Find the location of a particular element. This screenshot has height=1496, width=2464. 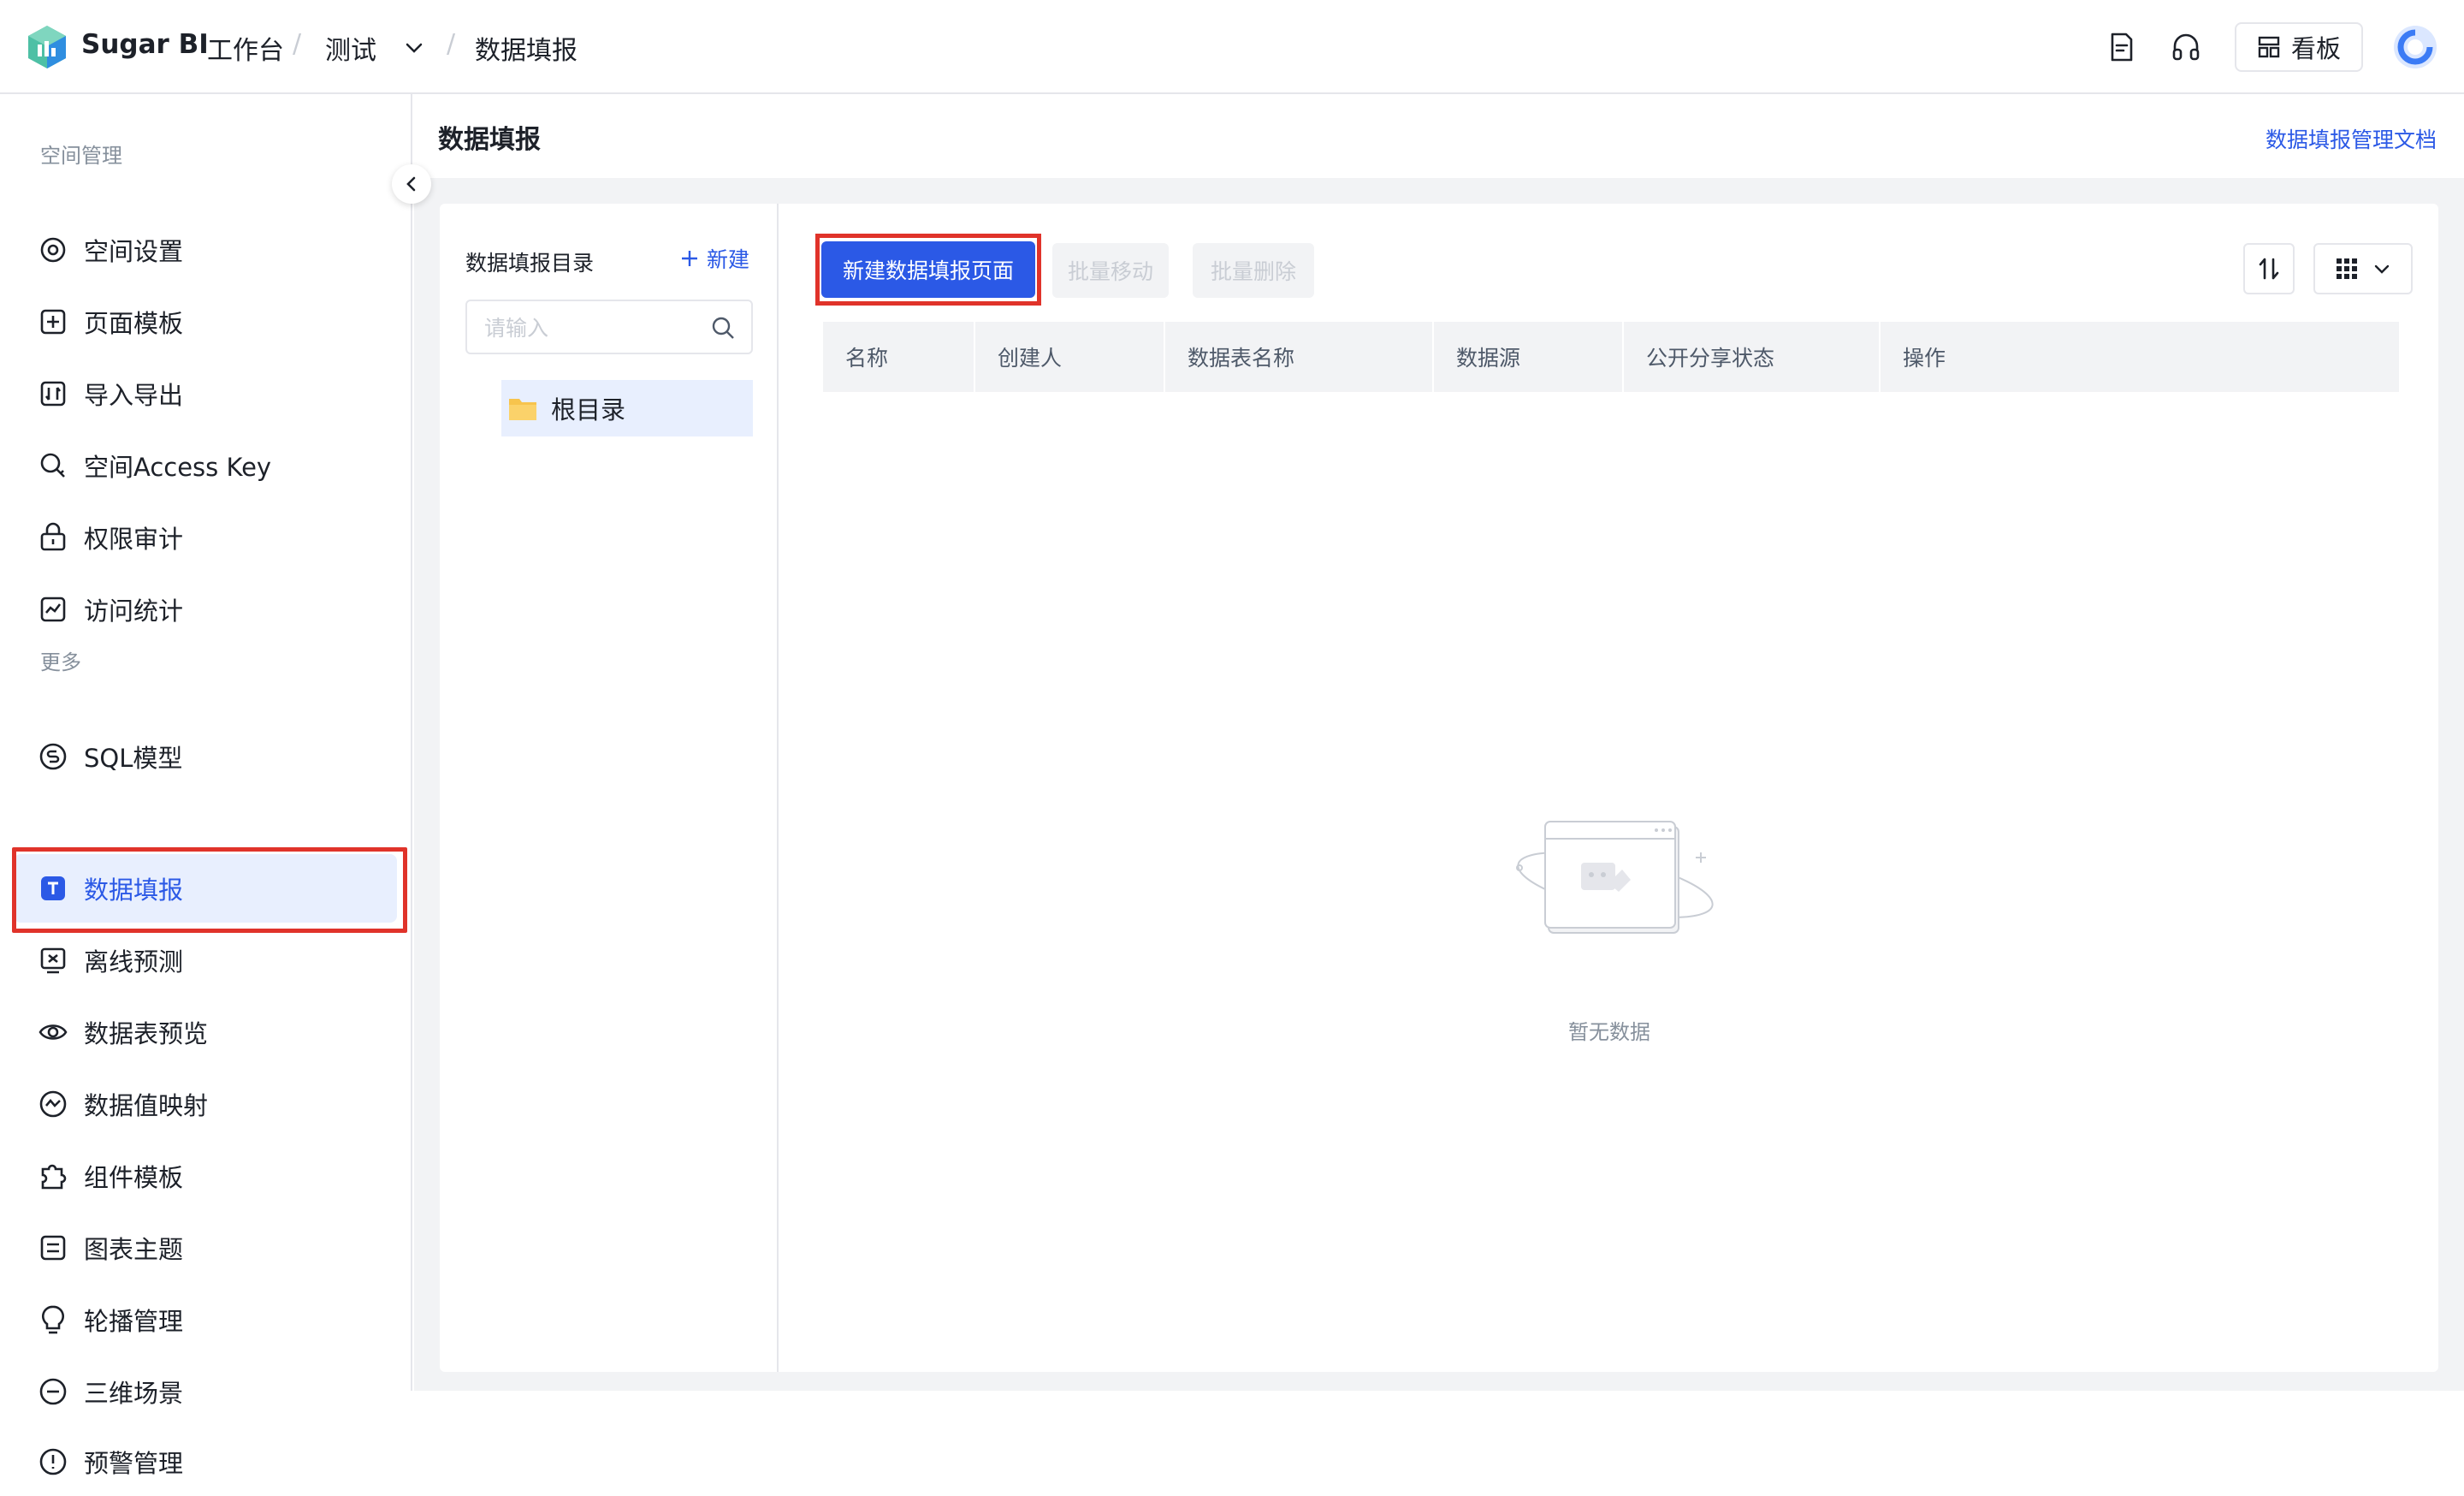

sidebar-item-label: 页面模板 is located at coordinates (134, 323).